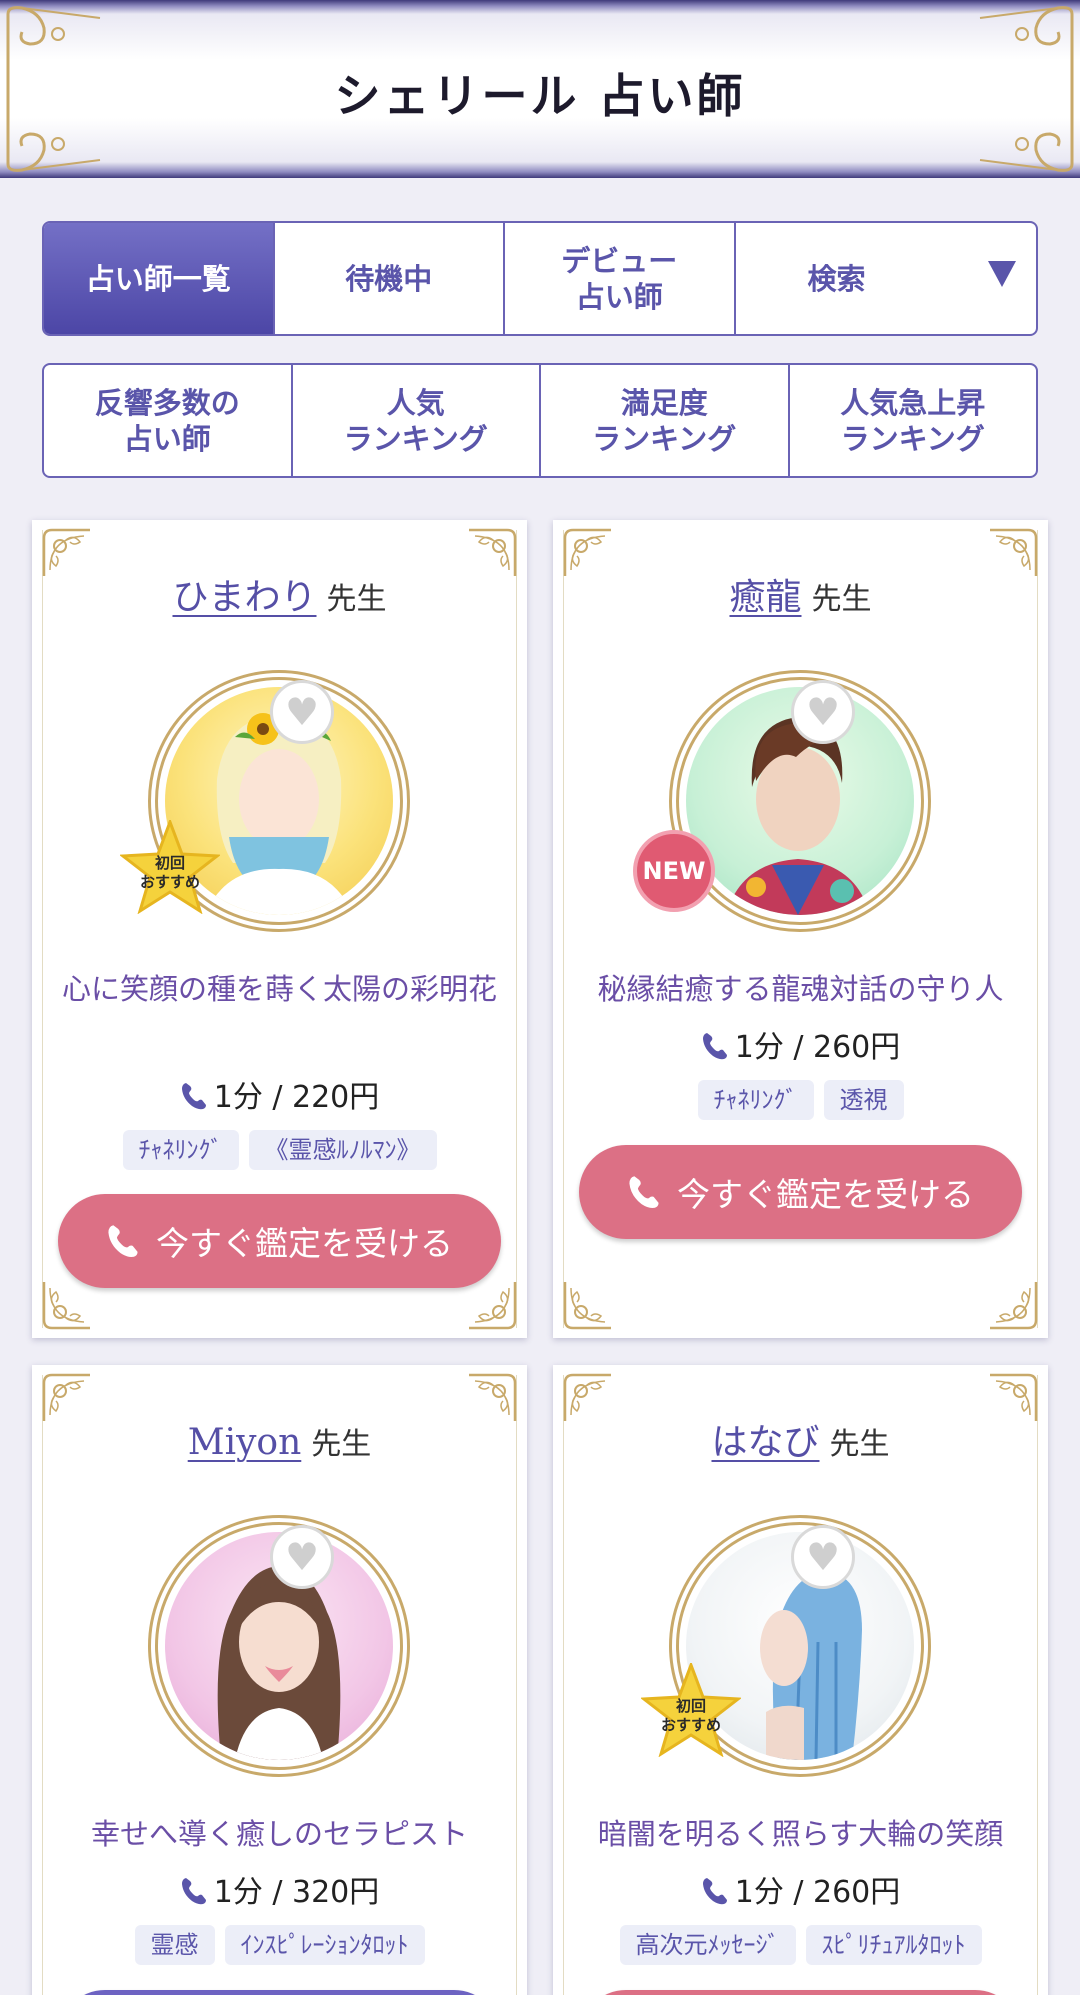  What do you see at coordinates (707, 1945) in the screenshot?
I see `tag: 高次元ﾒｯｾｰｼﾞ` at bounding box center [707, 1945].